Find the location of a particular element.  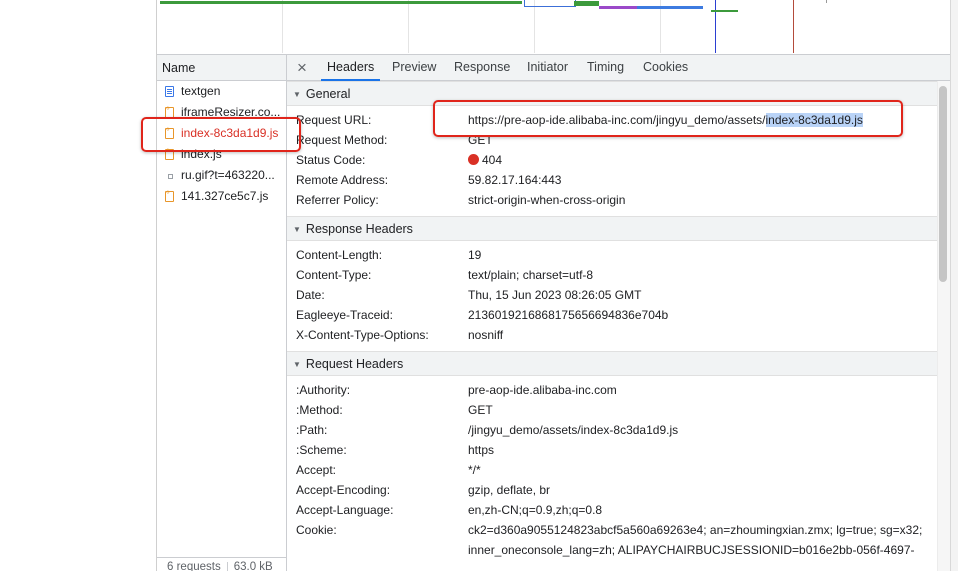

request-row: index.js is located at coordinates (221, 154).